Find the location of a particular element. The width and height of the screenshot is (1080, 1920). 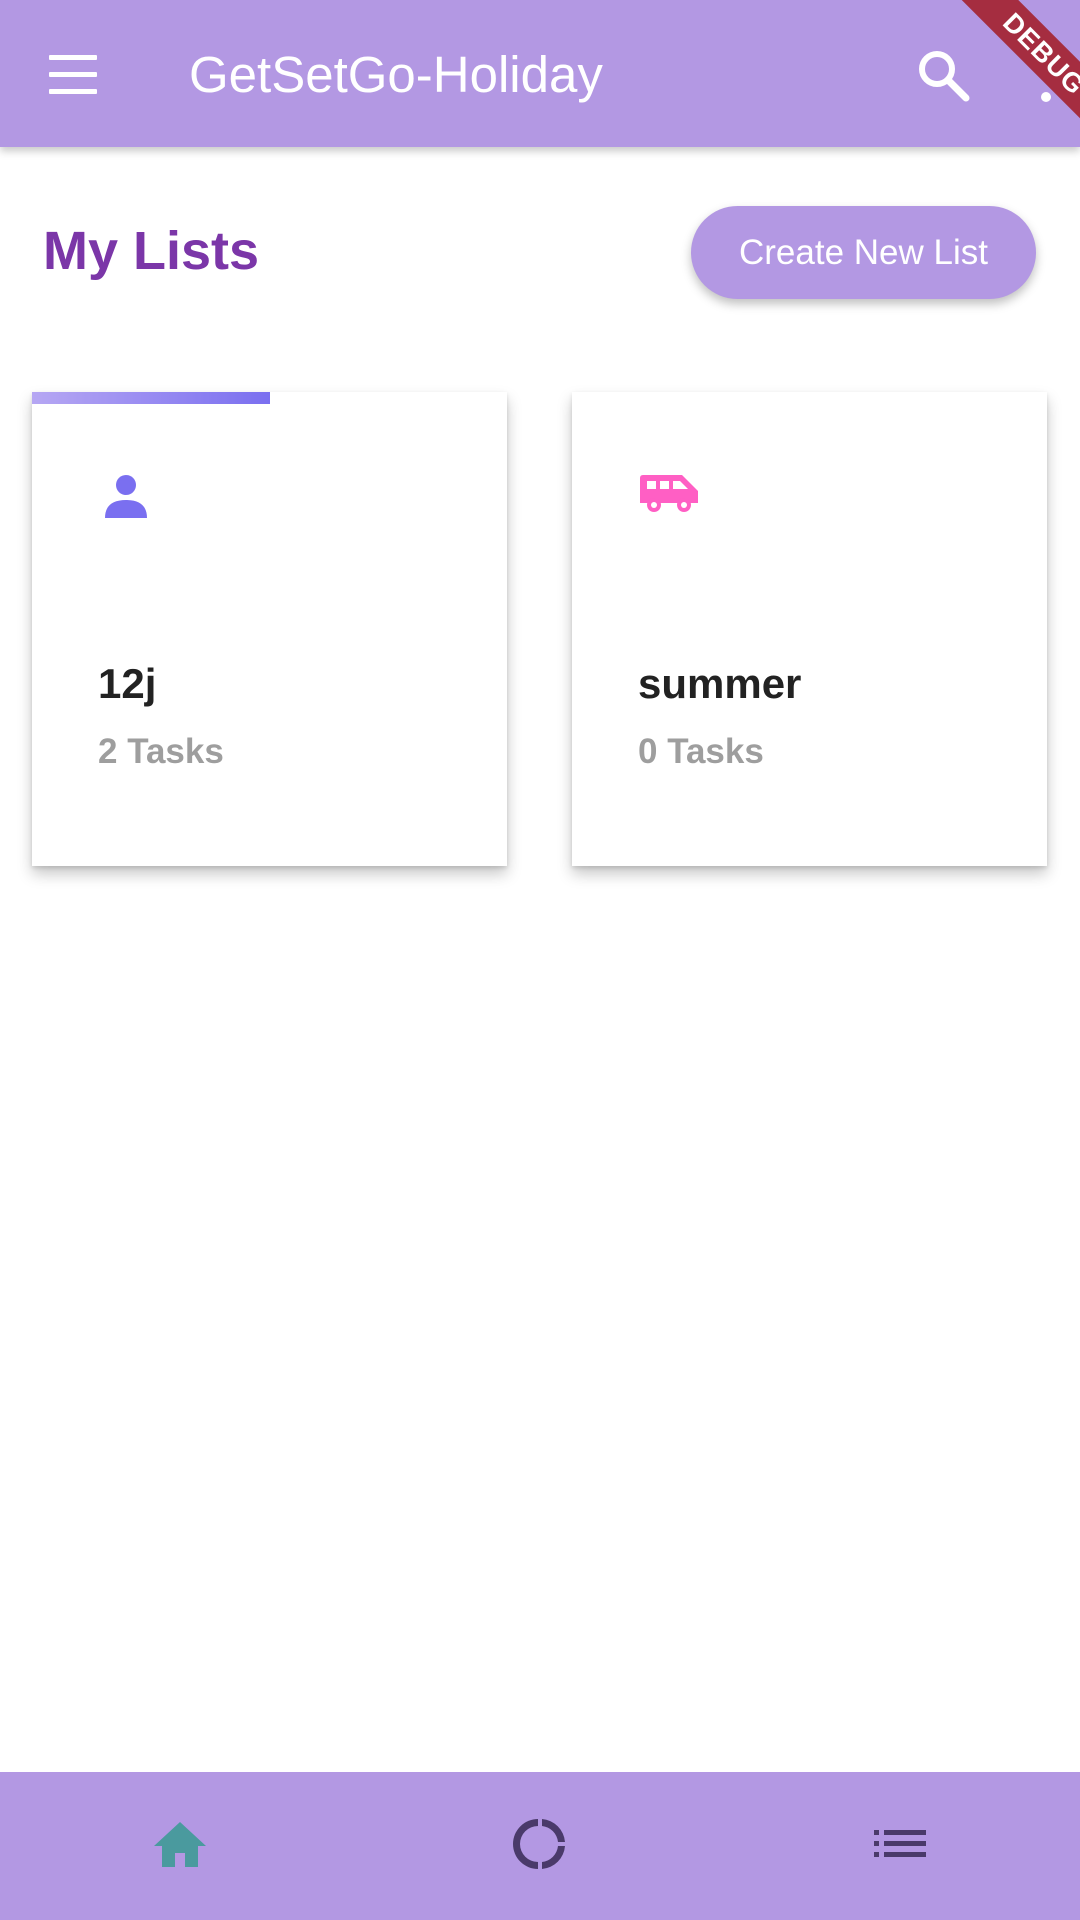

home-icon is located at coordinates (180, 1846).